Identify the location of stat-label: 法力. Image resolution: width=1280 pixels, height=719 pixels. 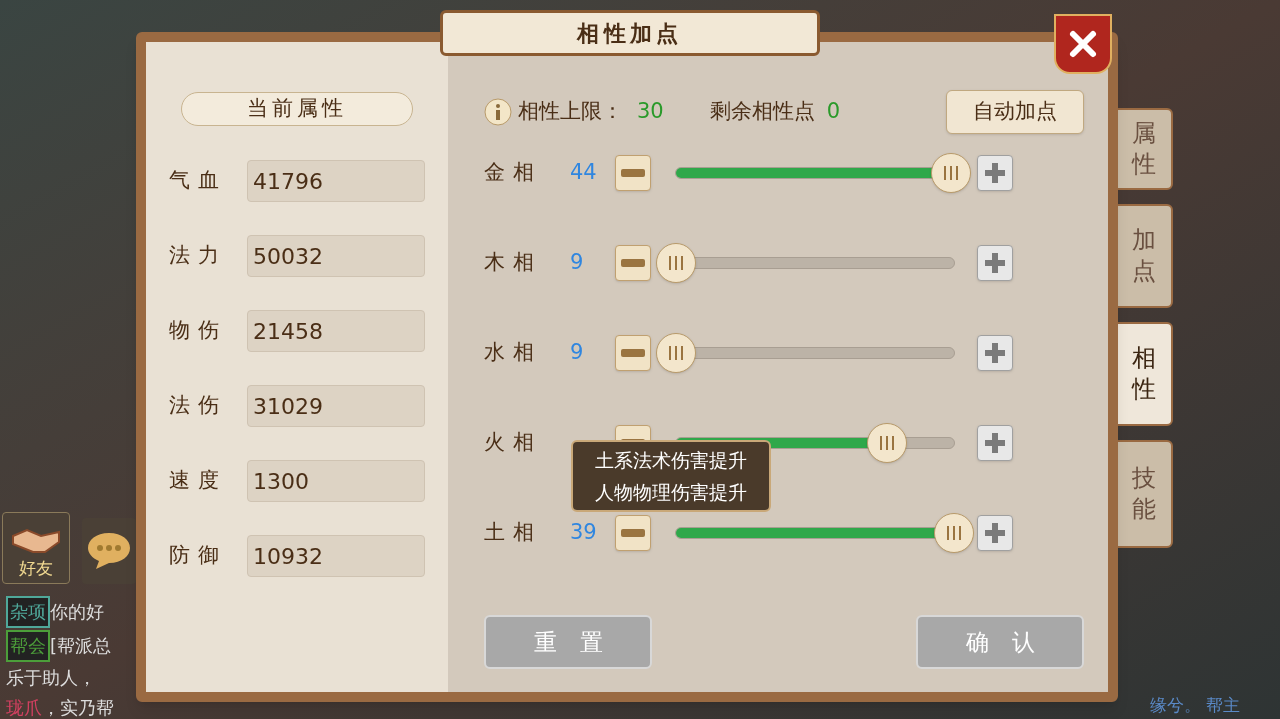
(199, 256).